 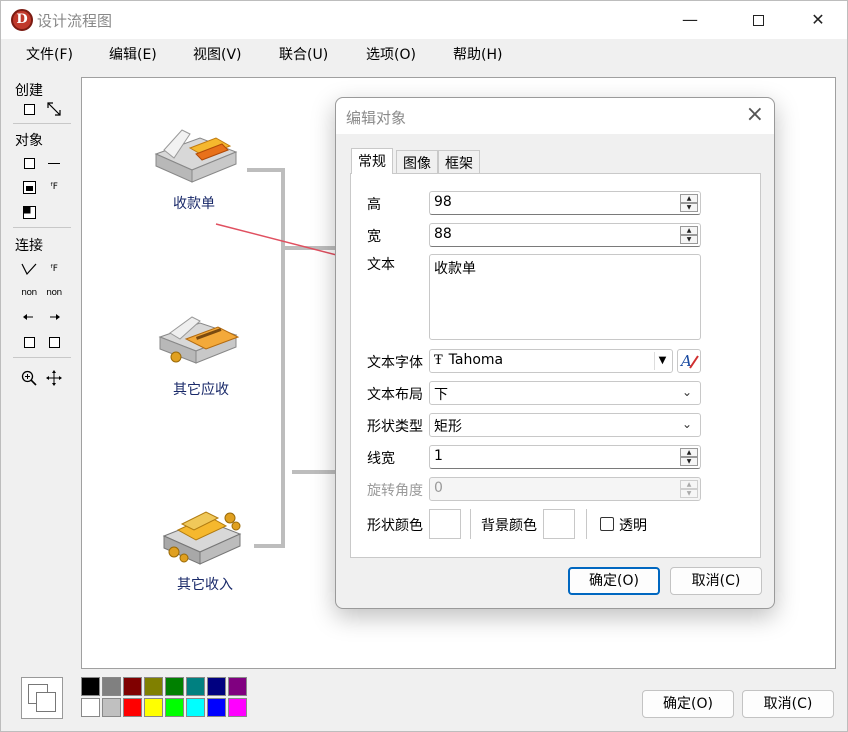 I want to click on dialog-title-bar: 编辑对象 ×, so click(x=555, y=116).